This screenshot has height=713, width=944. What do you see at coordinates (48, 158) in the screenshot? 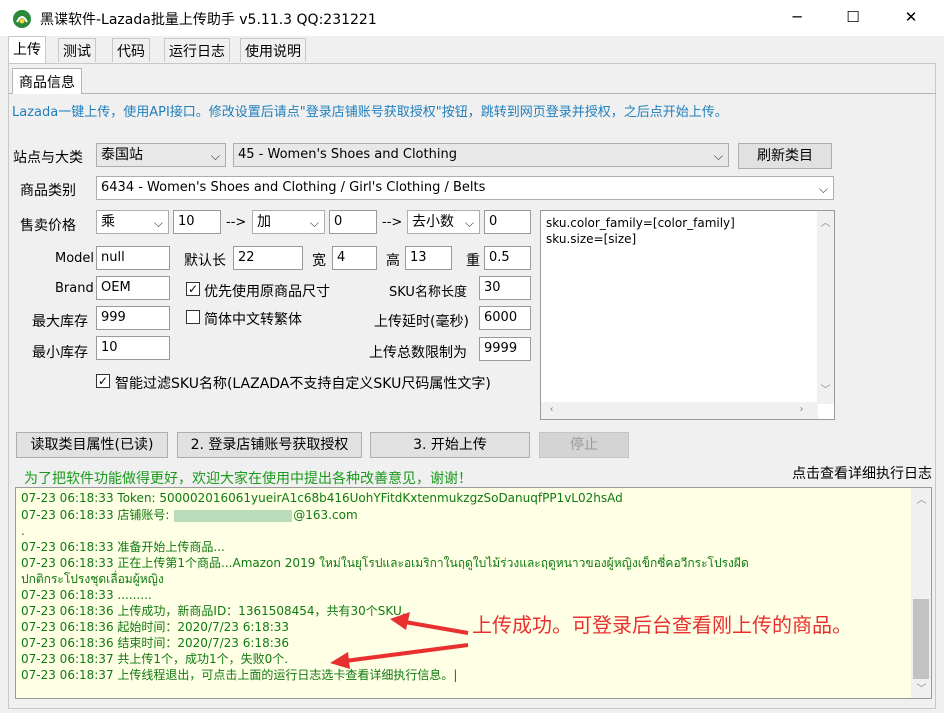
I see `site-label: 站点与大类` at bounding box center [48, 158].